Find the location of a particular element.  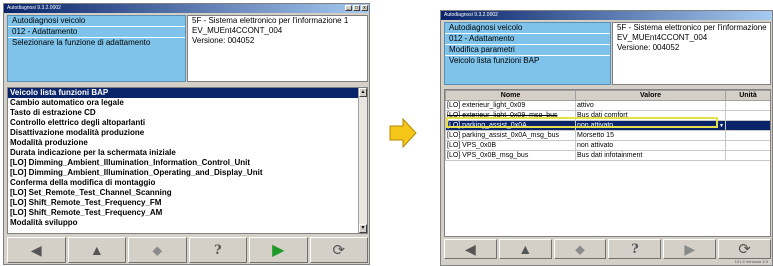

table-row: [LO] exterieur_light_0x09 attivo is located at coordinates (607, 105).